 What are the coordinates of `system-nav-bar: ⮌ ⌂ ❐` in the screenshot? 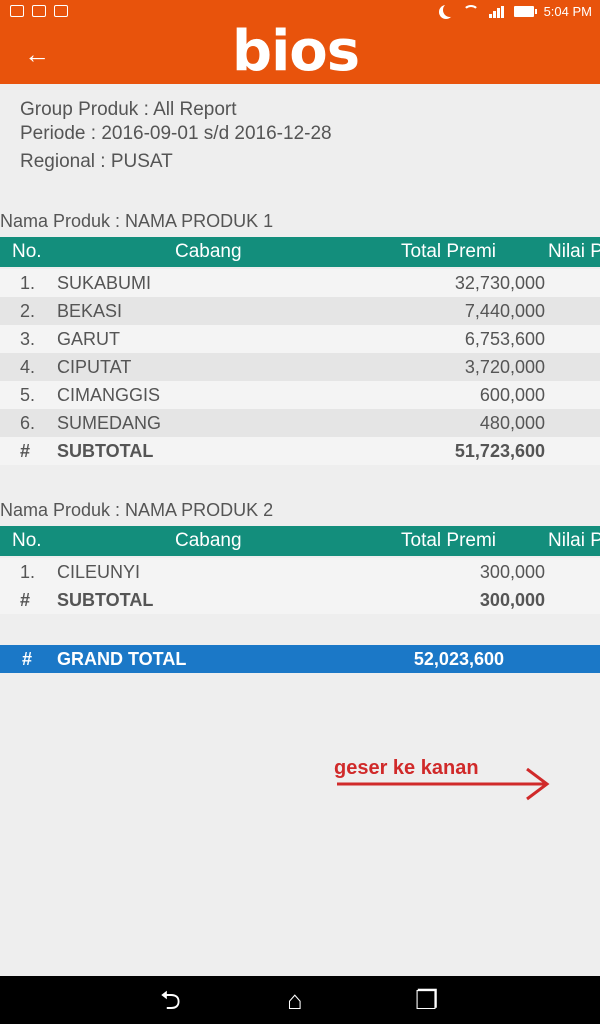 It's located at (300, 1000).